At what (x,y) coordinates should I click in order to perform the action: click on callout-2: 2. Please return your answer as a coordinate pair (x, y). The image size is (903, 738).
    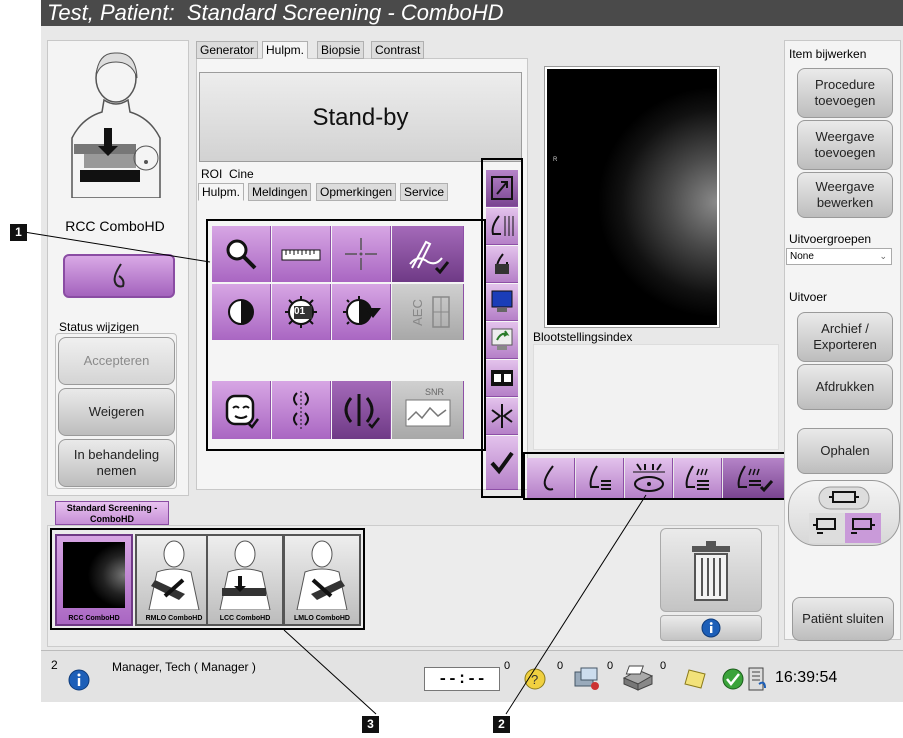
    Looking at the image, I should click on (501, 724).